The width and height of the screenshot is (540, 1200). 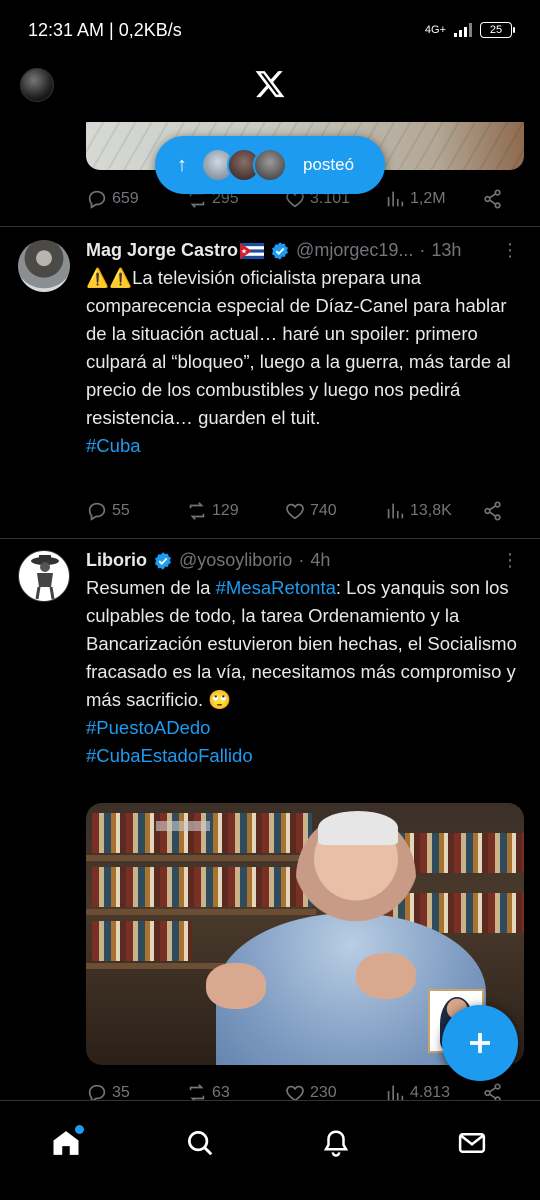 What do you see at coordinates (182, 164) in the screenshot?
I see `arrow-up-icon: ↑` at bounding box center [182, 164].